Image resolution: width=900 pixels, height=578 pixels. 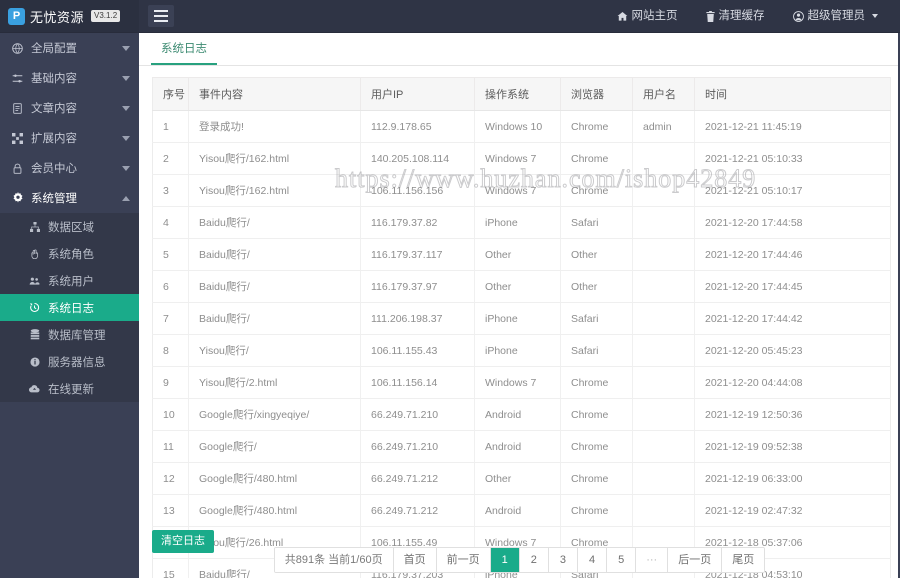 What do you see at coordinates (592, 560) in the screenshot?
I see `pagination-page-4: 4` at bounding box center [592, 560].